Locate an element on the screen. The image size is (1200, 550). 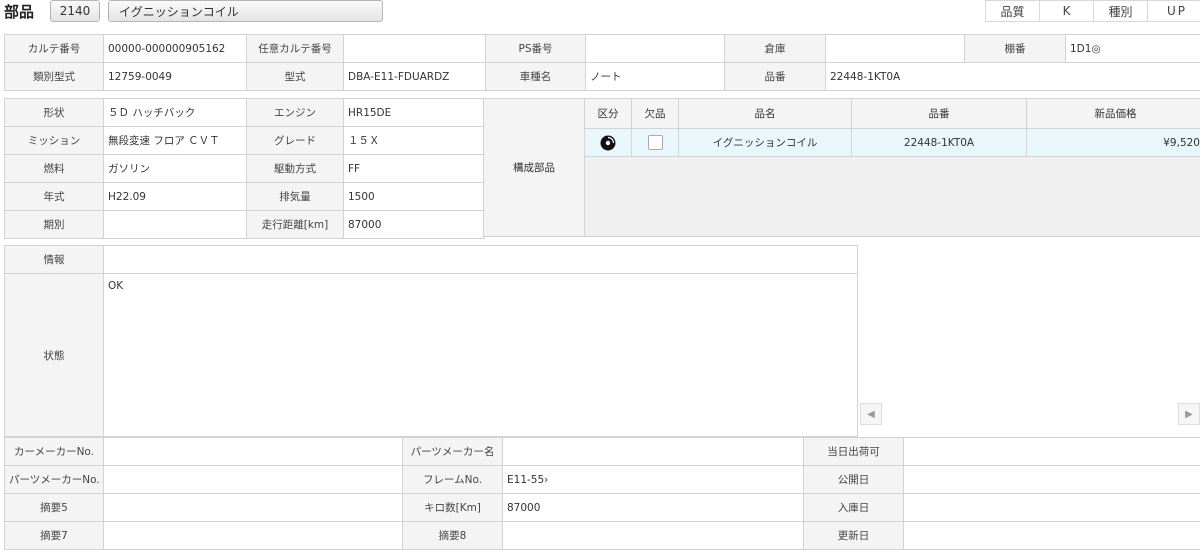
stock-date-label: 入庫日 is located at coordinates (854, 508).